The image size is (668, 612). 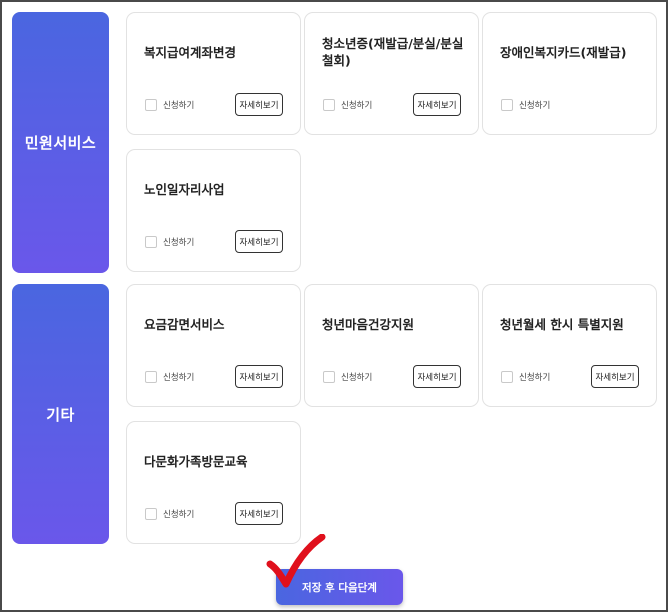 I want to click on card-title: 다문화가족방문교육, so click(x=196, y=461).